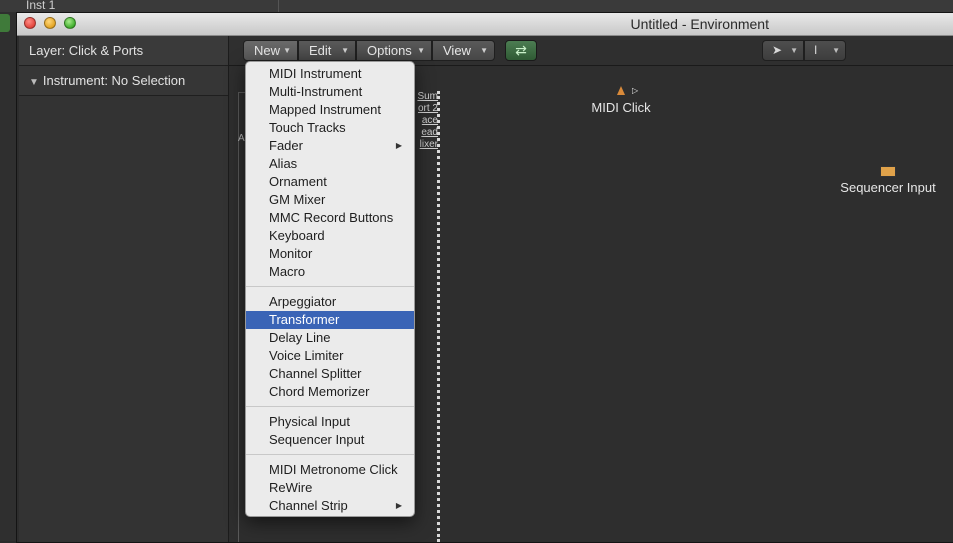  I want to click on options-menu-button: Options ▼, so click(394, 50).